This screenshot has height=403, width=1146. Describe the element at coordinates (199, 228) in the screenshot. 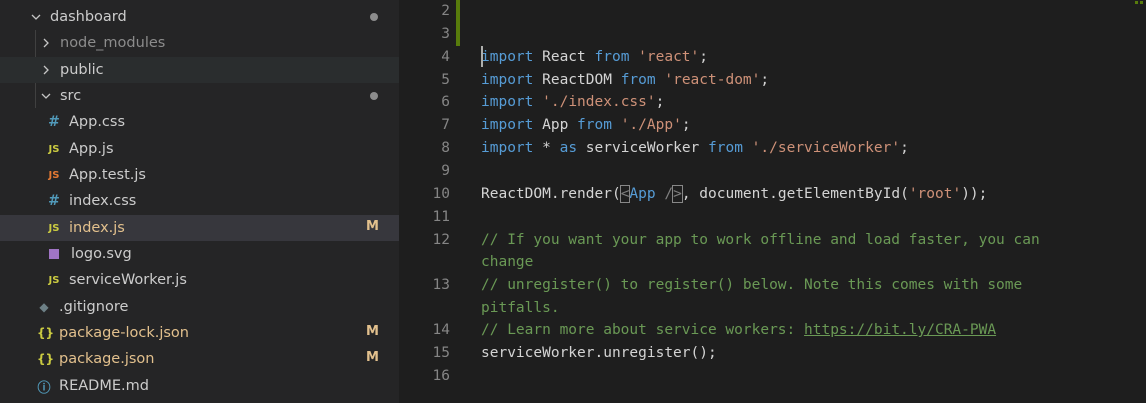

I see `explorer-file-index-js: JS index.js M` at that location.